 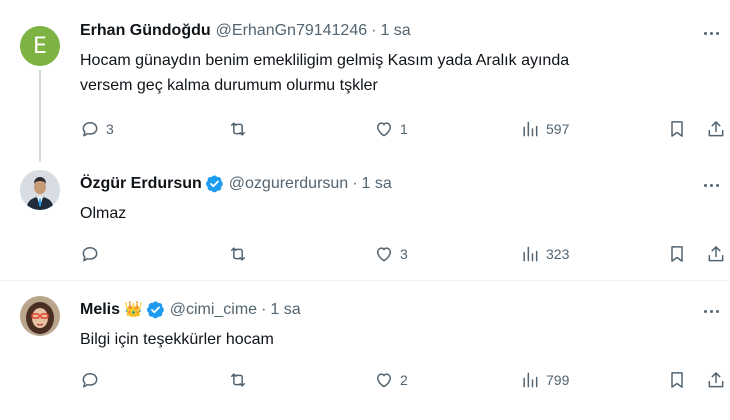 What do you see at coordinates (544, 129) in the screenshot?
I see `views-button: 597` at bounding box center [544, 129].